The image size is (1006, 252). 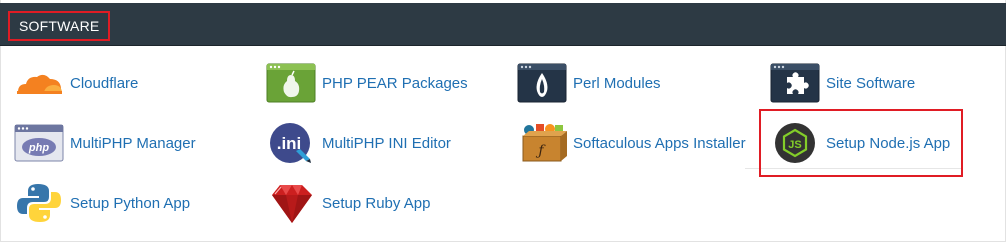 I want to click on software-item-site-software: Site Software, so click(x=842, y=83).